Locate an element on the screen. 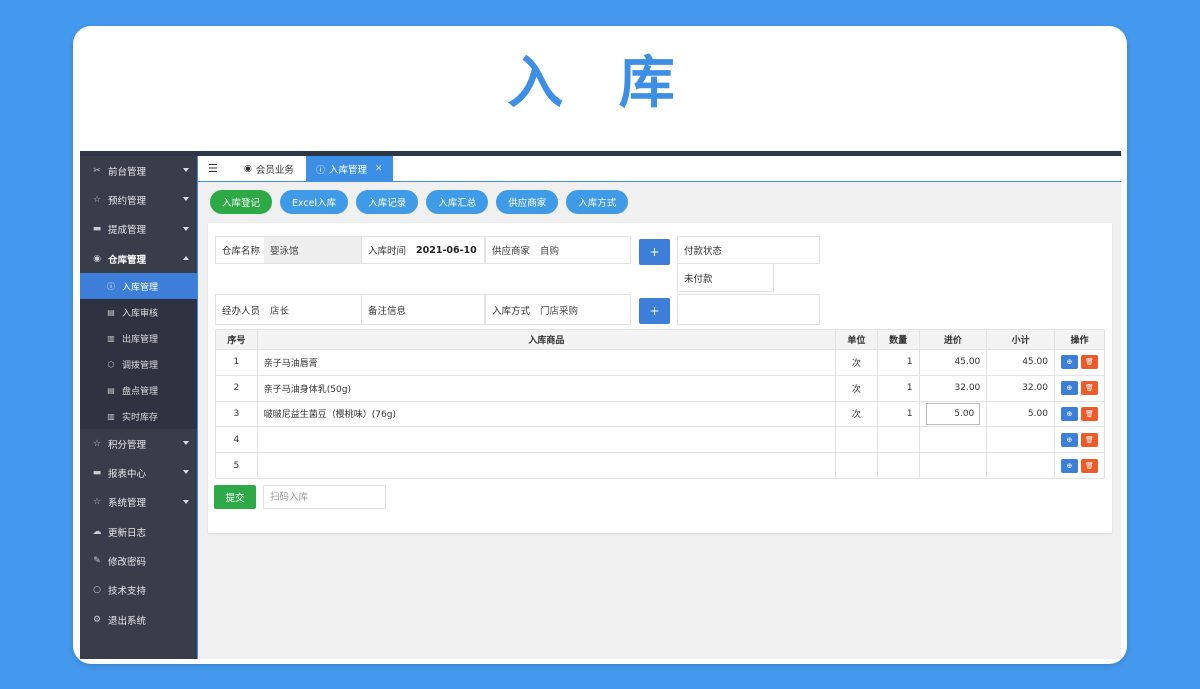 This screenshot has height=689, width=1200. sidebar-item-booking: ☆ 预约管理 is located at coordinates (138, 199).